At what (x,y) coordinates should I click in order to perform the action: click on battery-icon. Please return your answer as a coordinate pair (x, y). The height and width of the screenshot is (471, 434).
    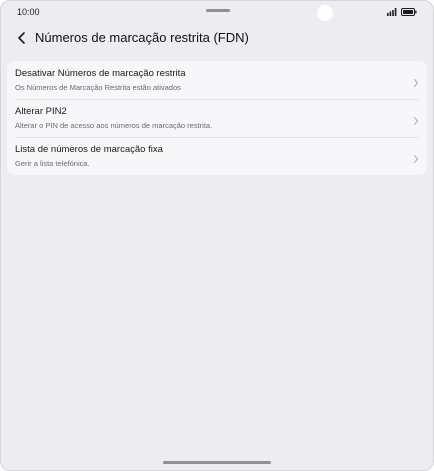
    Looking at the image, I should click on (409, 12).